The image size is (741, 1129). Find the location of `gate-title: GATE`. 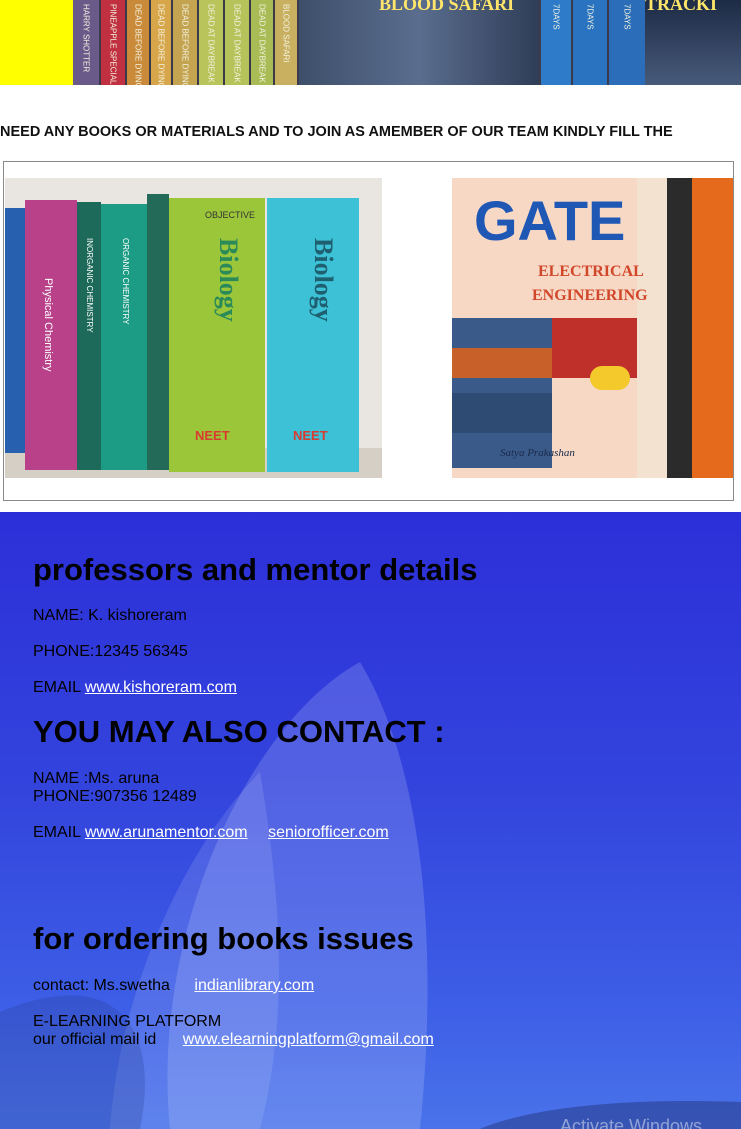

gate-title: GATE is located at coordinates (549, 220).